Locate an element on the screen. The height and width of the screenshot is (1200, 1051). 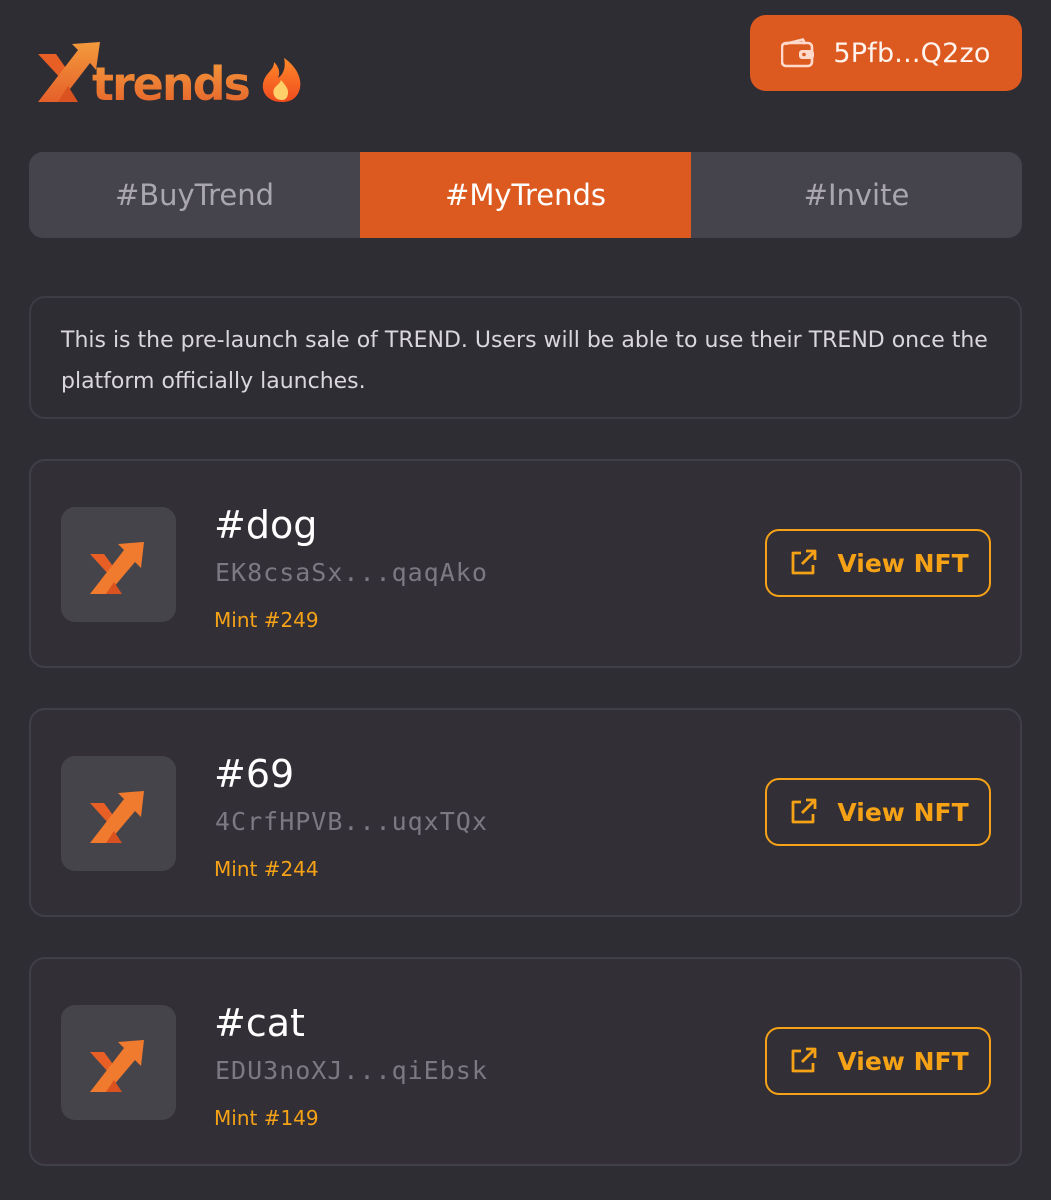
svg-text: trends is located at coordinates (171, 83).